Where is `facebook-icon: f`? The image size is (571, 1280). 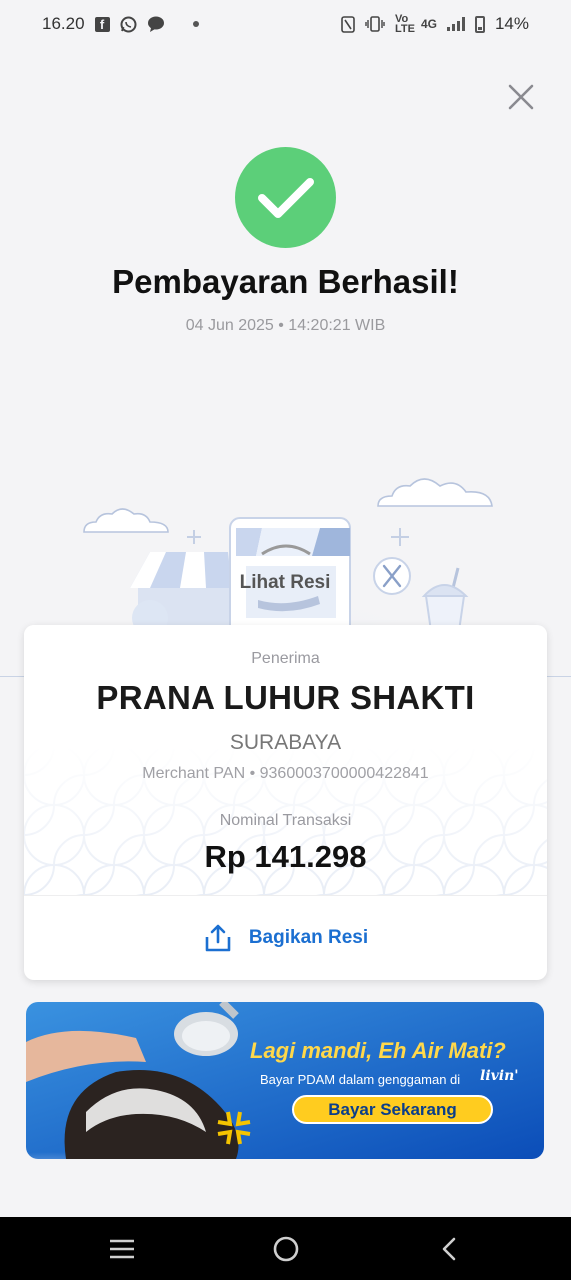 facebook-icon: f is located at coordinates (102, 24).